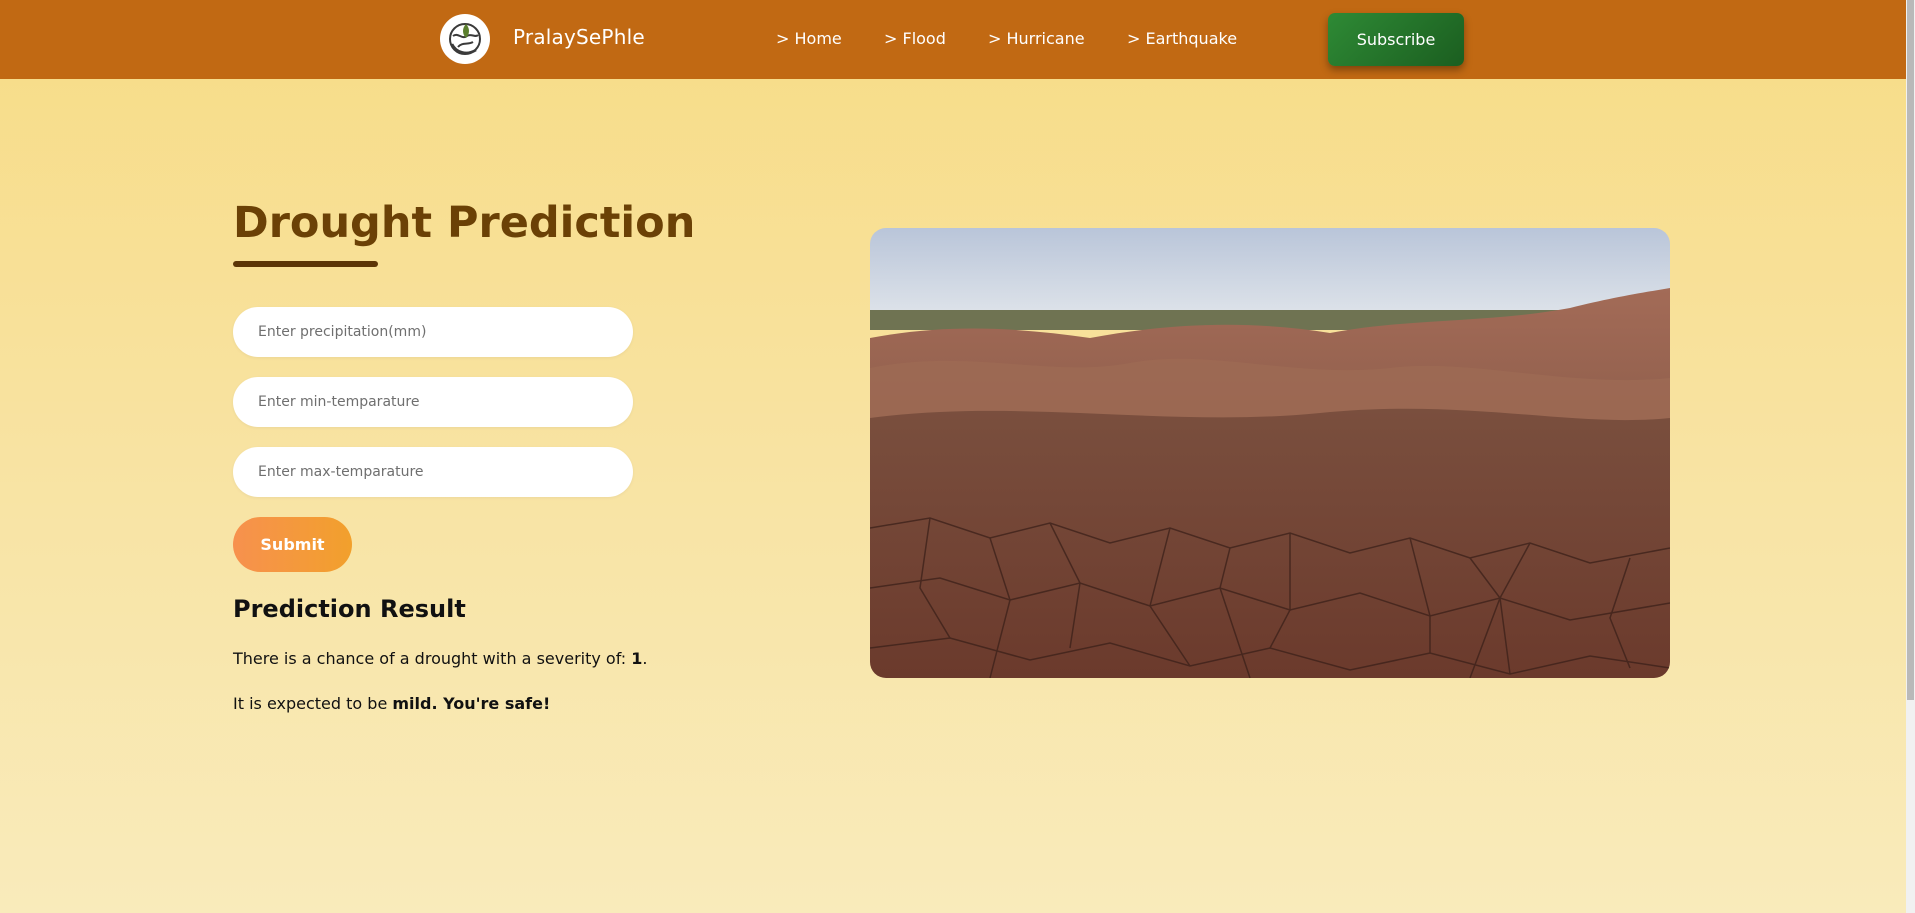 The width and height of the screenshot is (1915, 913). Describe the element at coordinates (313, 703) in the screenshot. I see `result-line2-prefix: It is expected to be` at that location.